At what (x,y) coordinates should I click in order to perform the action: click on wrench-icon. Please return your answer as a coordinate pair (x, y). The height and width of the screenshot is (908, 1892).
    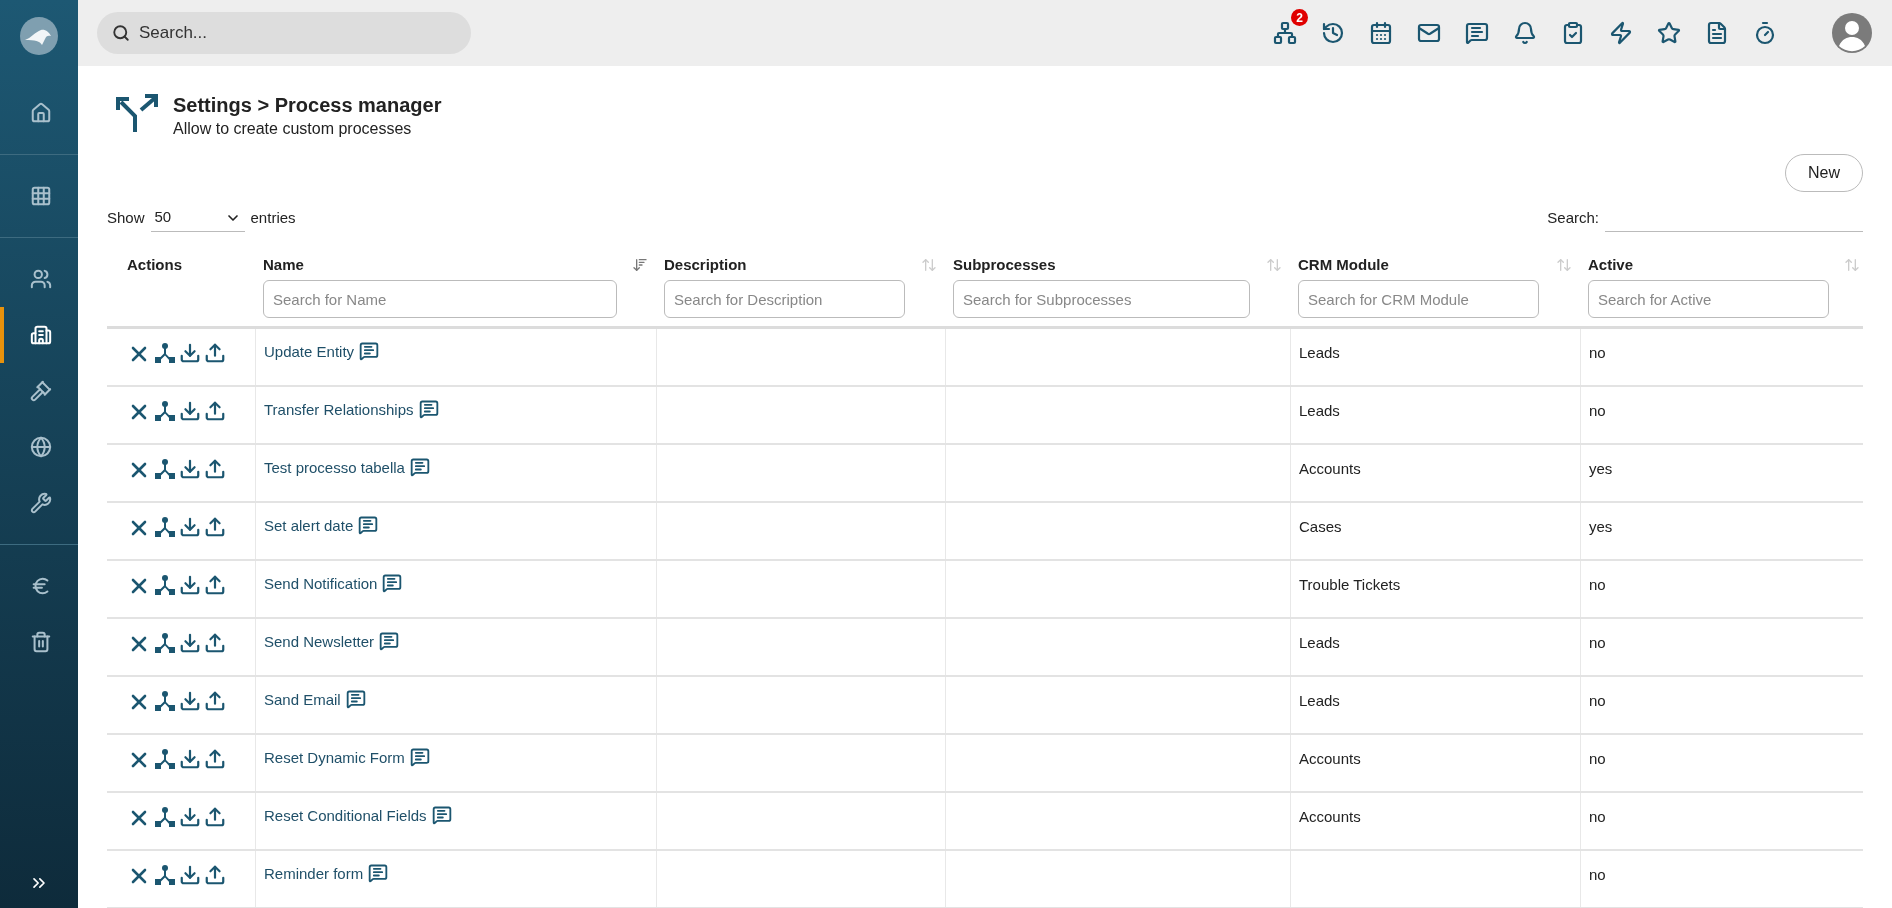
    Looking at the image, I should click on (41, 503).